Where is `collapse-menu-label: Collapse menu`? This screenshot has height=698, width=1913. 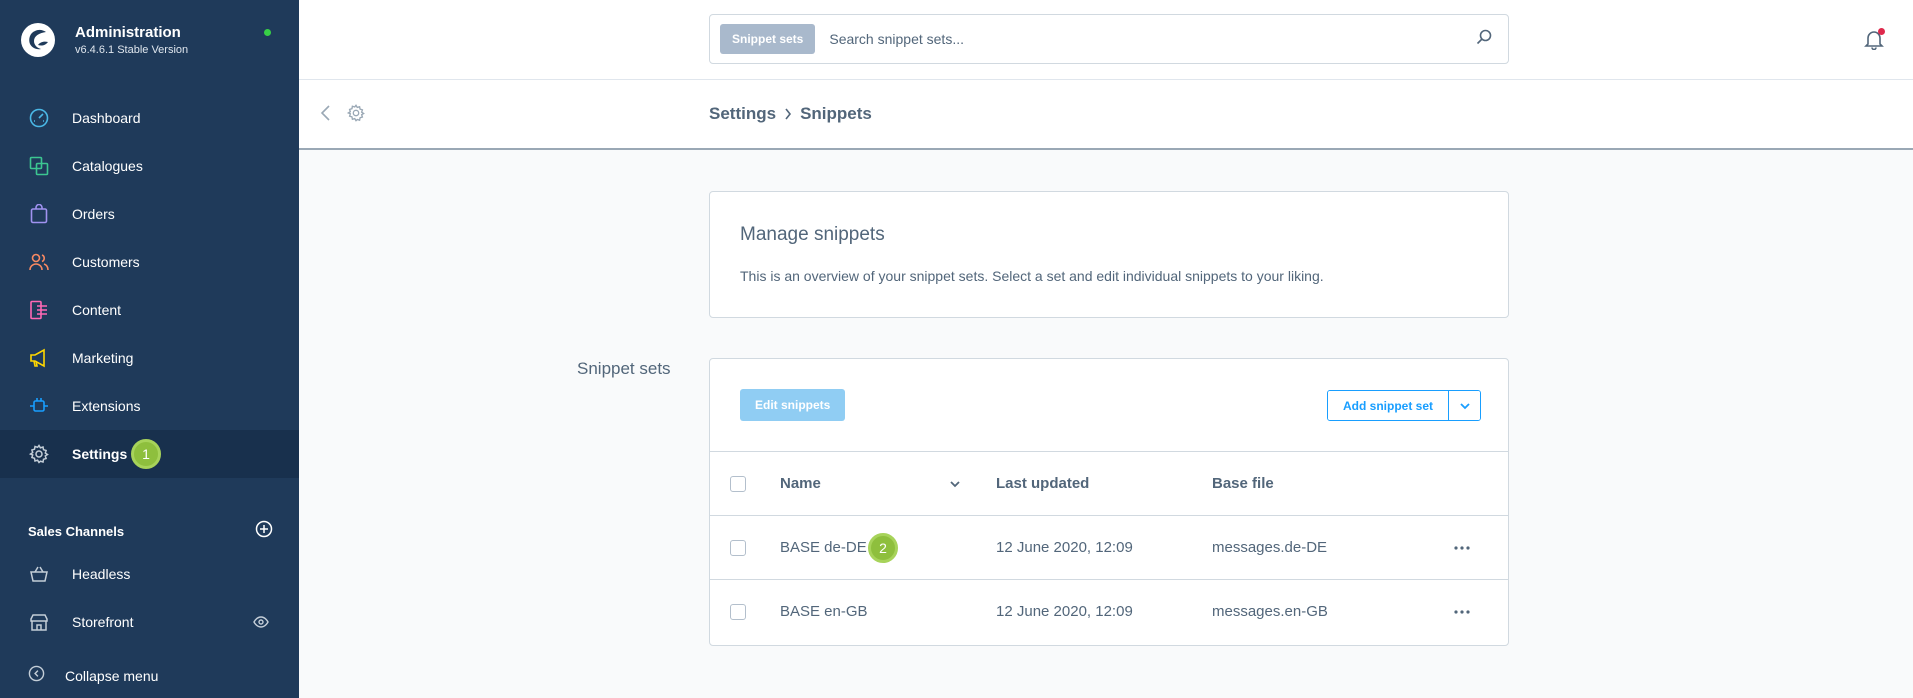 collapse-menu-label: Collapse menu is located at coordinates (112, 676).